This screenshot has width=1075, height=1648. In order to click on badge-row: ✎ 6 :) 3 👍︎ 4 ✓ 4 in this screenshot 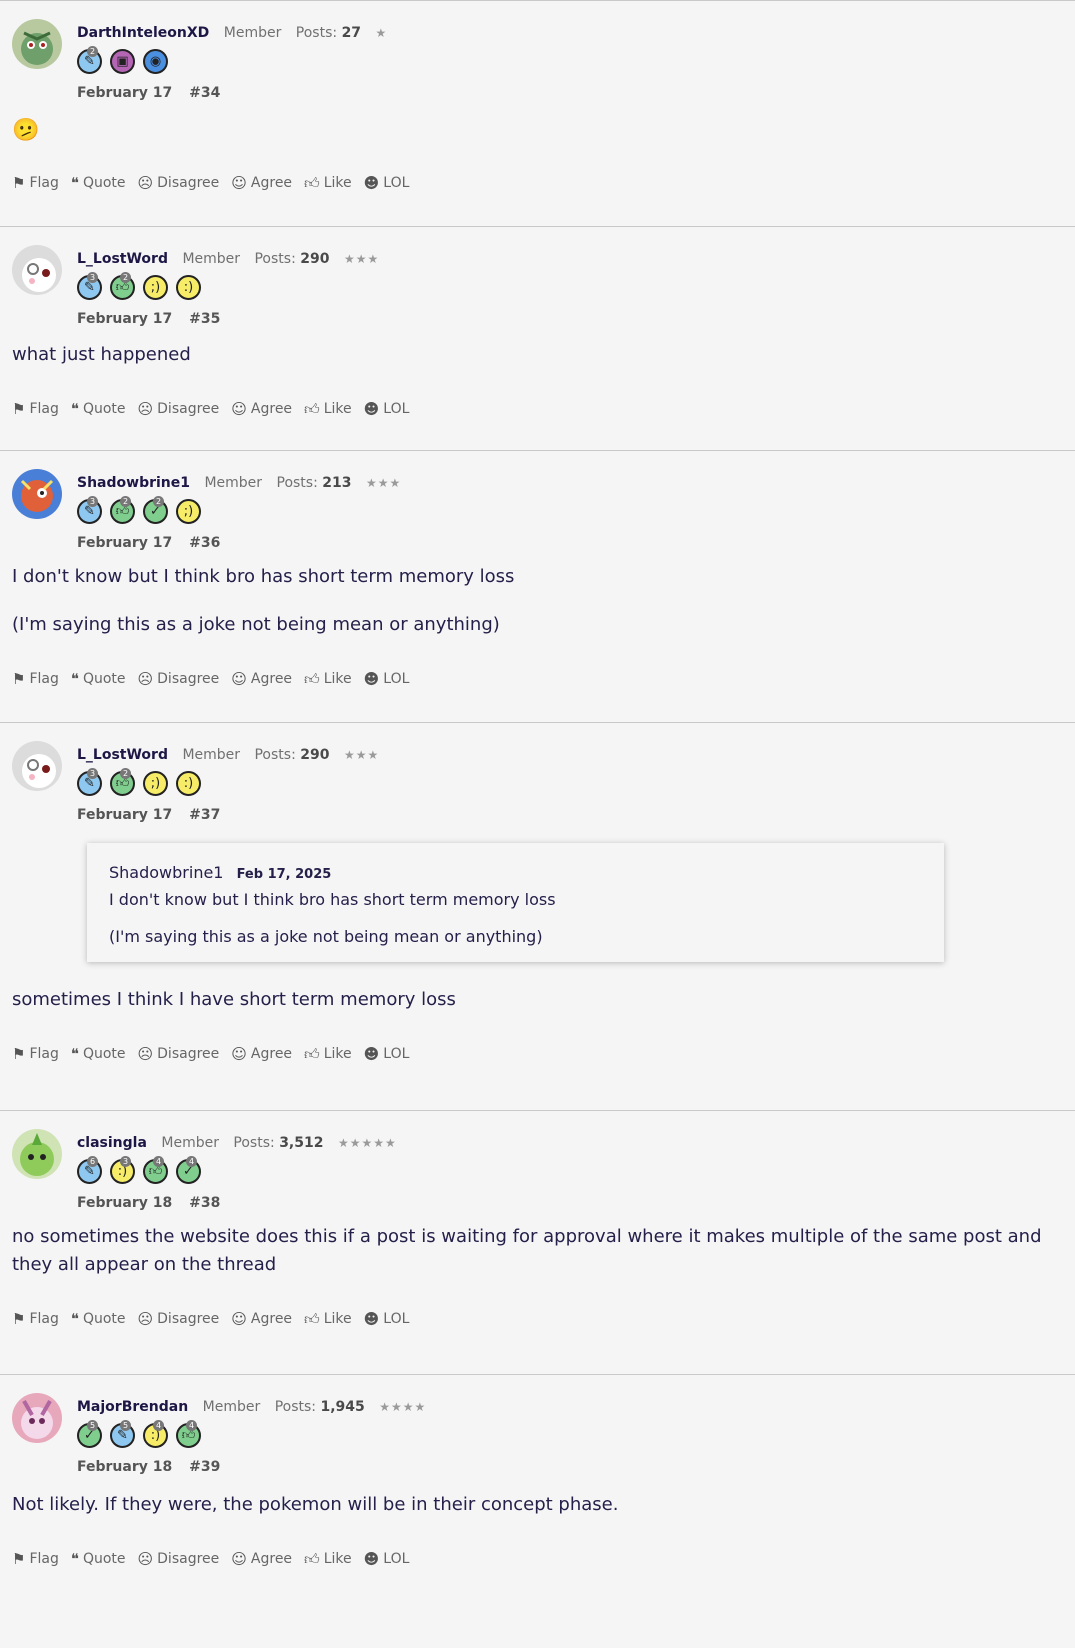, I will do `click(576, 1171)`.